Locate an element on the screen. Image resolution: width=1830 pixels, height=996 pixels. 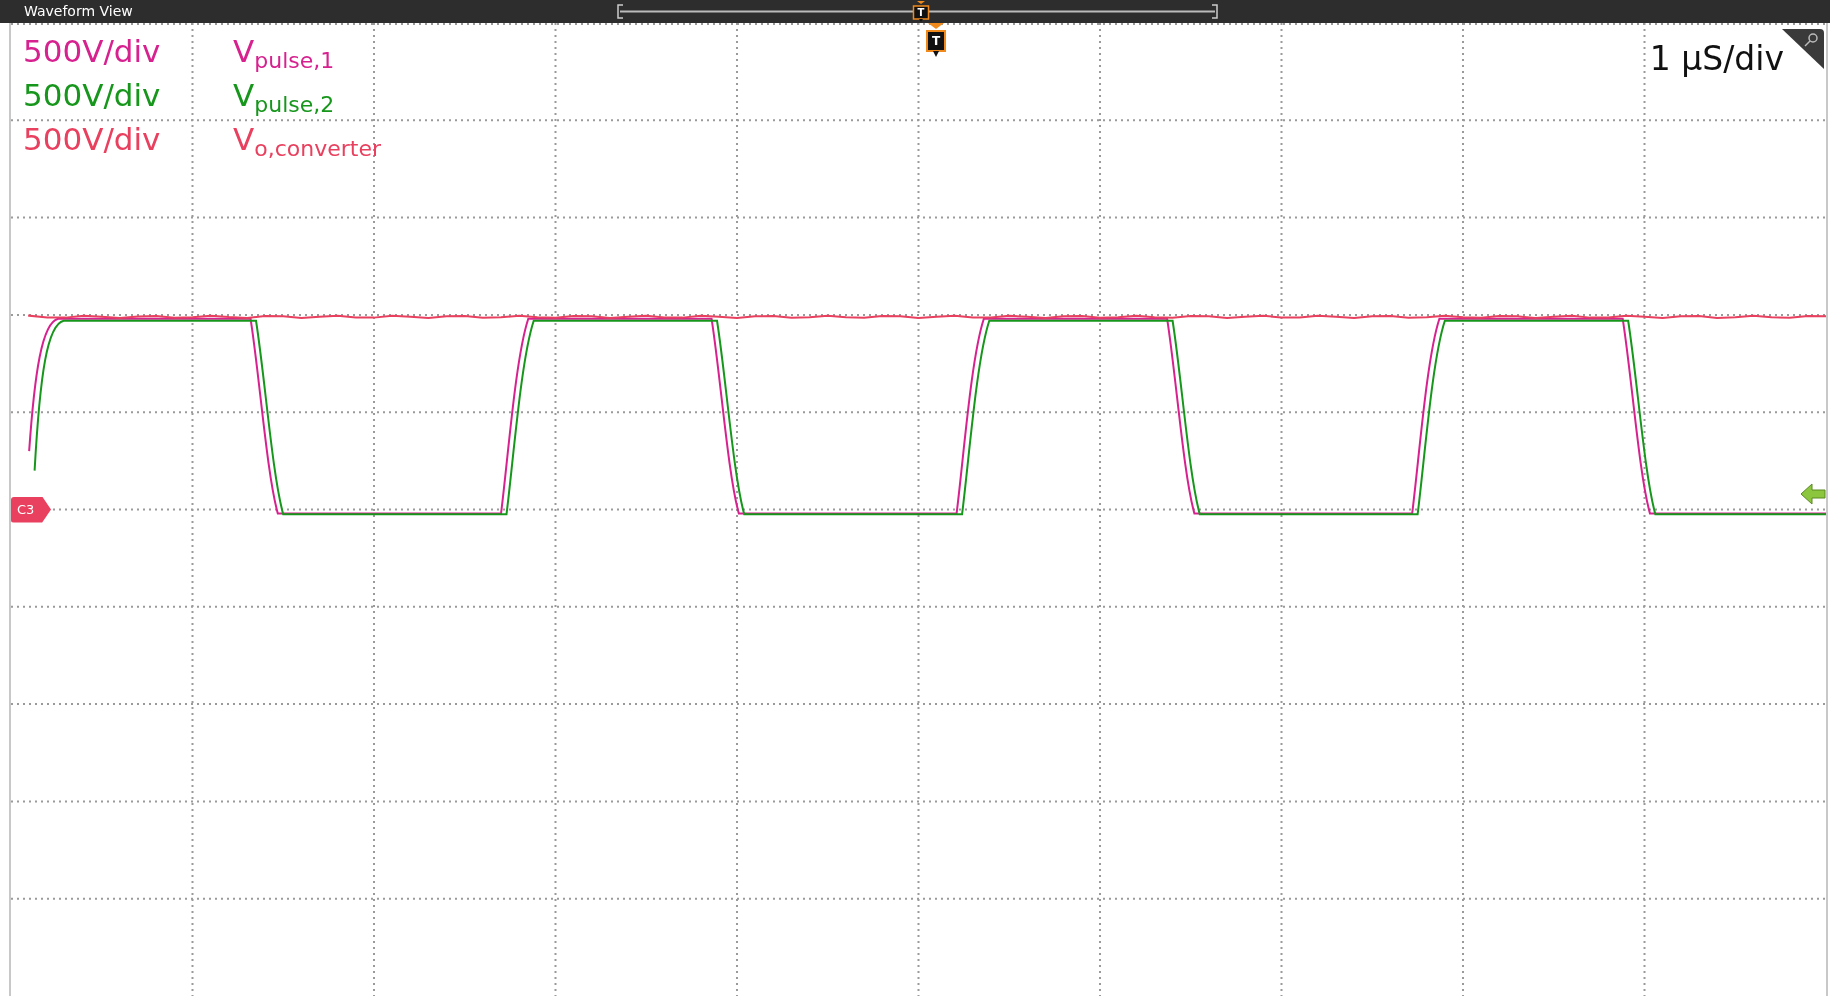
timebase-label: 1 μS/div is located at coordinates (1716, 59).